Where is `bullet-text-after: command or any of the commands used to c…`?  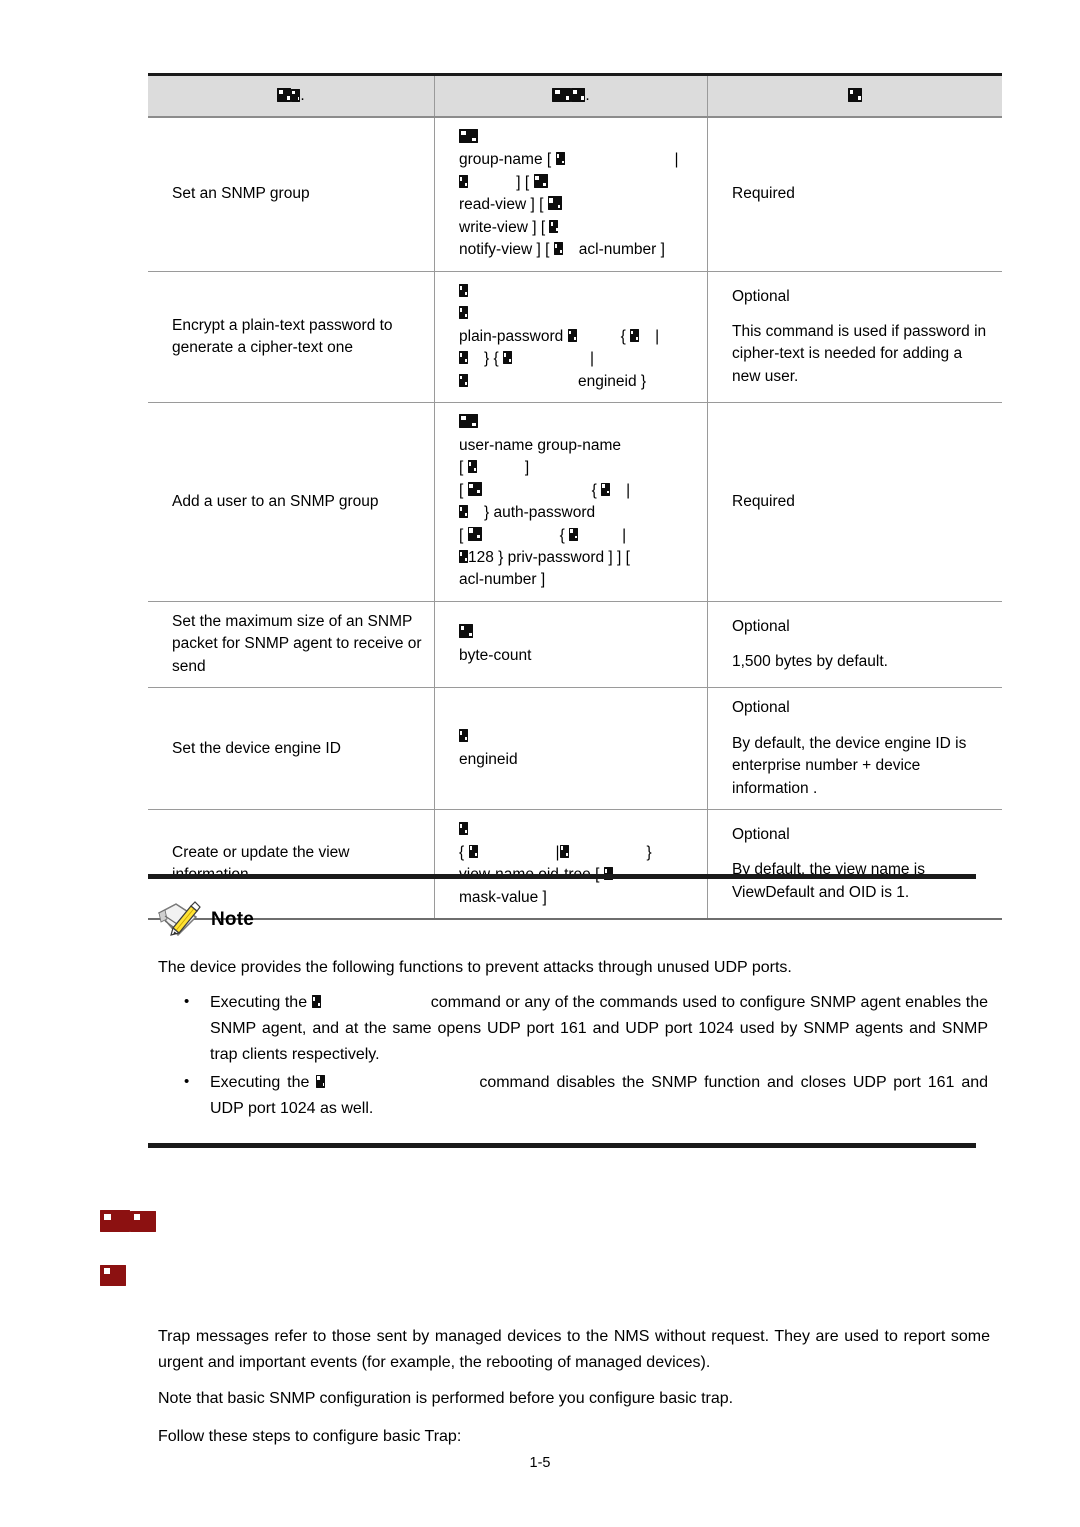
bullet-text-after: command or any of the commands used to c… is located at coordinates (599, 1028).